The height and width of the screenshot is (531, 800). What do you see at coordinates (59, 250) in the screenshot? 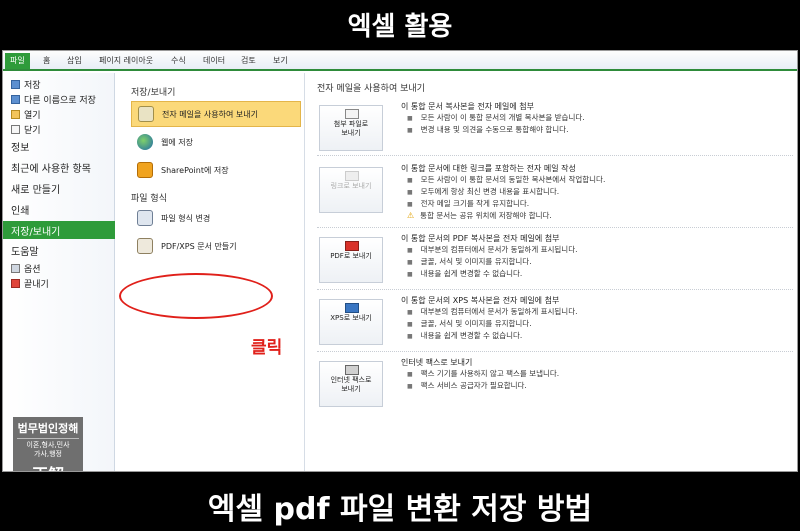
I see `nav-help: 도움말` at bounding box center [59, 250].